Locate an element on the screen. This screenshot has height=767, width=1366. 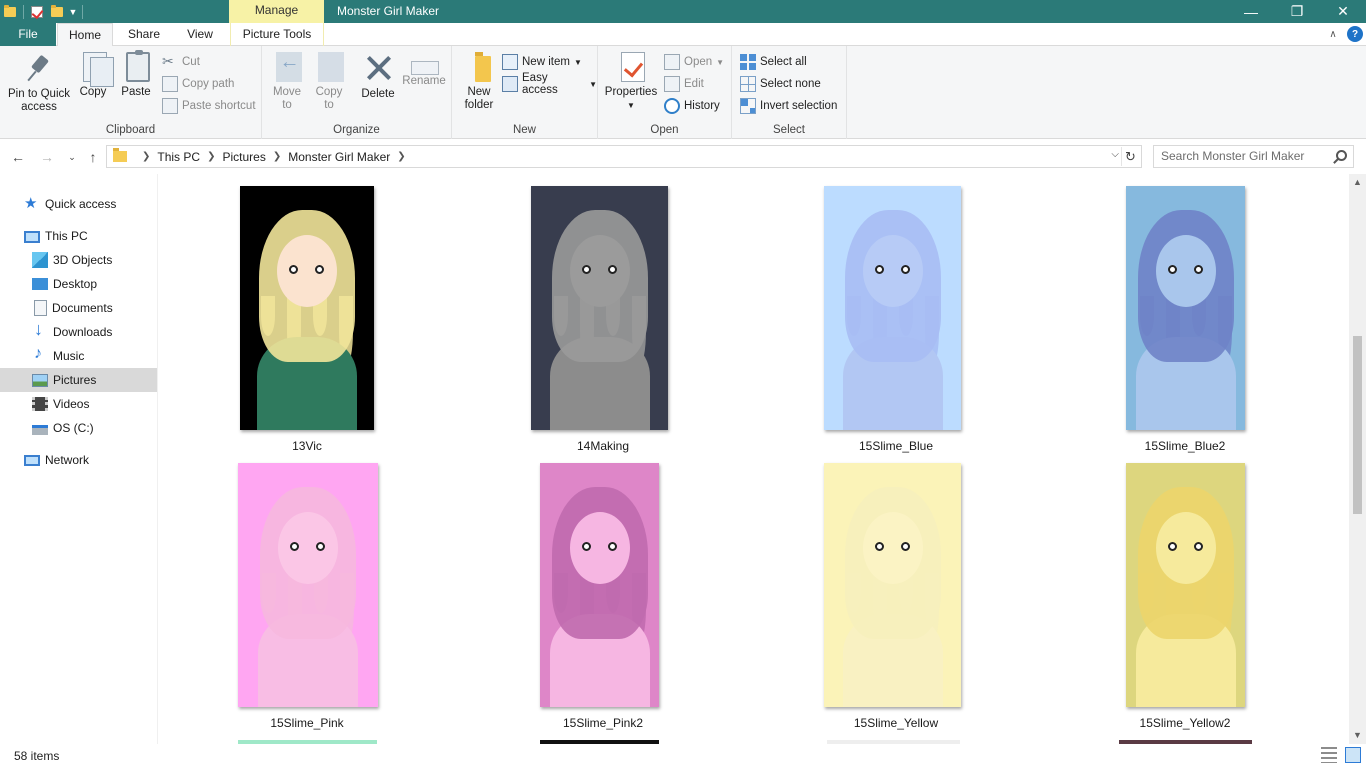
new-folder-button: New folder is located at coordinates (479, 82).